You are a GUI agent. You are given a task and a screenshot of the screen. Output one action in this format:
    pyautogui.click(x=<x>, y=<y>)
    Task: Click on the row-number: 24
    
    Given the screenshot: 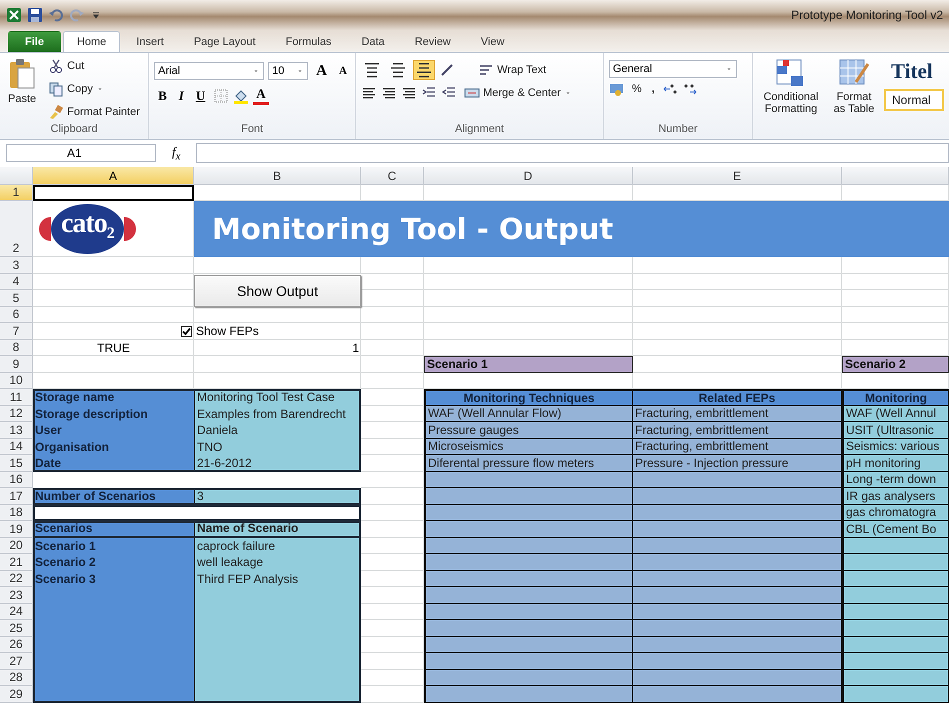 What is the action you would take?
    pyautogui.click(x=16, y=612)
    